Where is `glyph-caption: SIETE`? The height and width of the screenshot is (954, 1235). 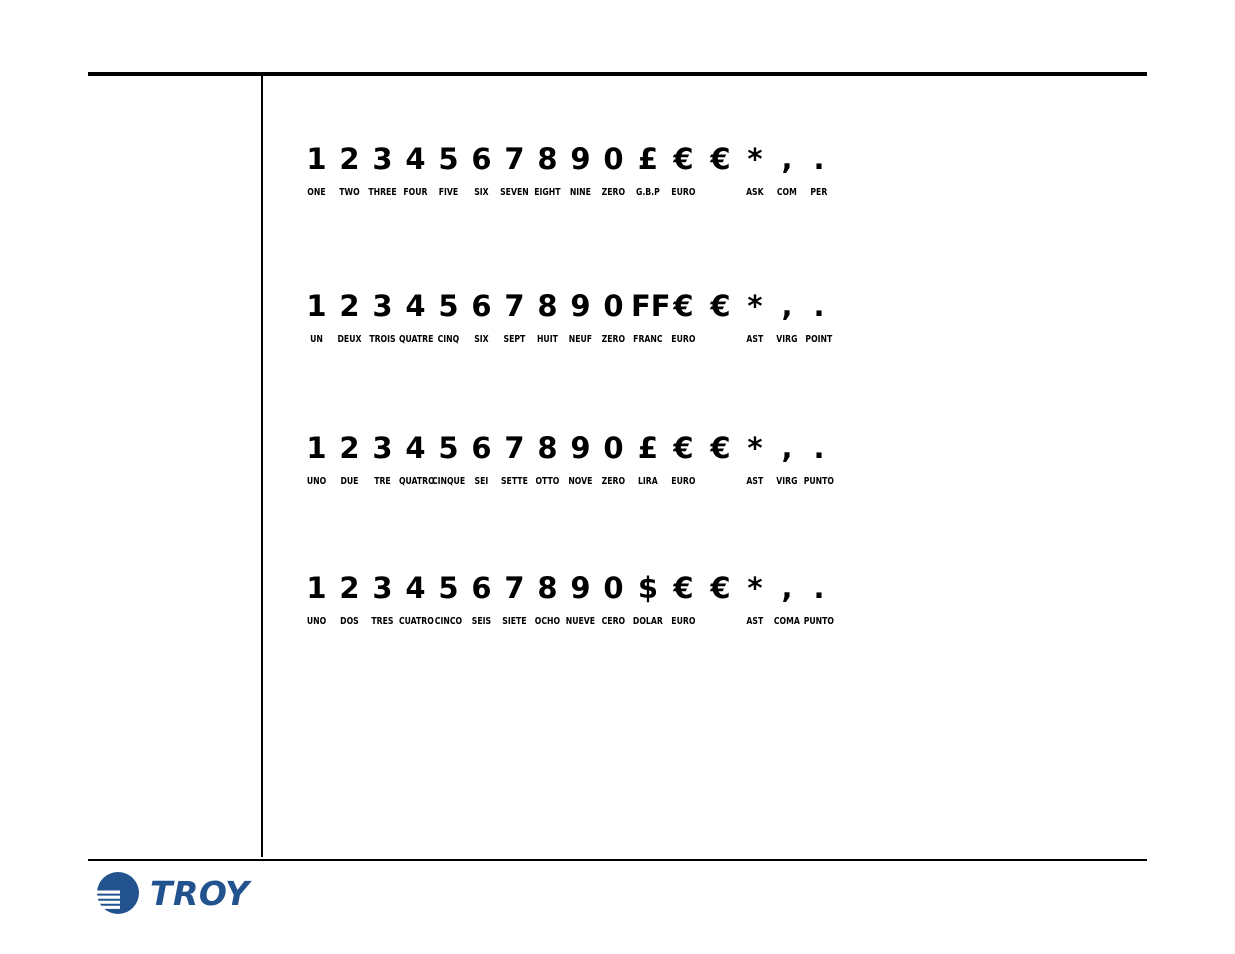 glyph-caption: SIETE is located at coordinates (514, 621).